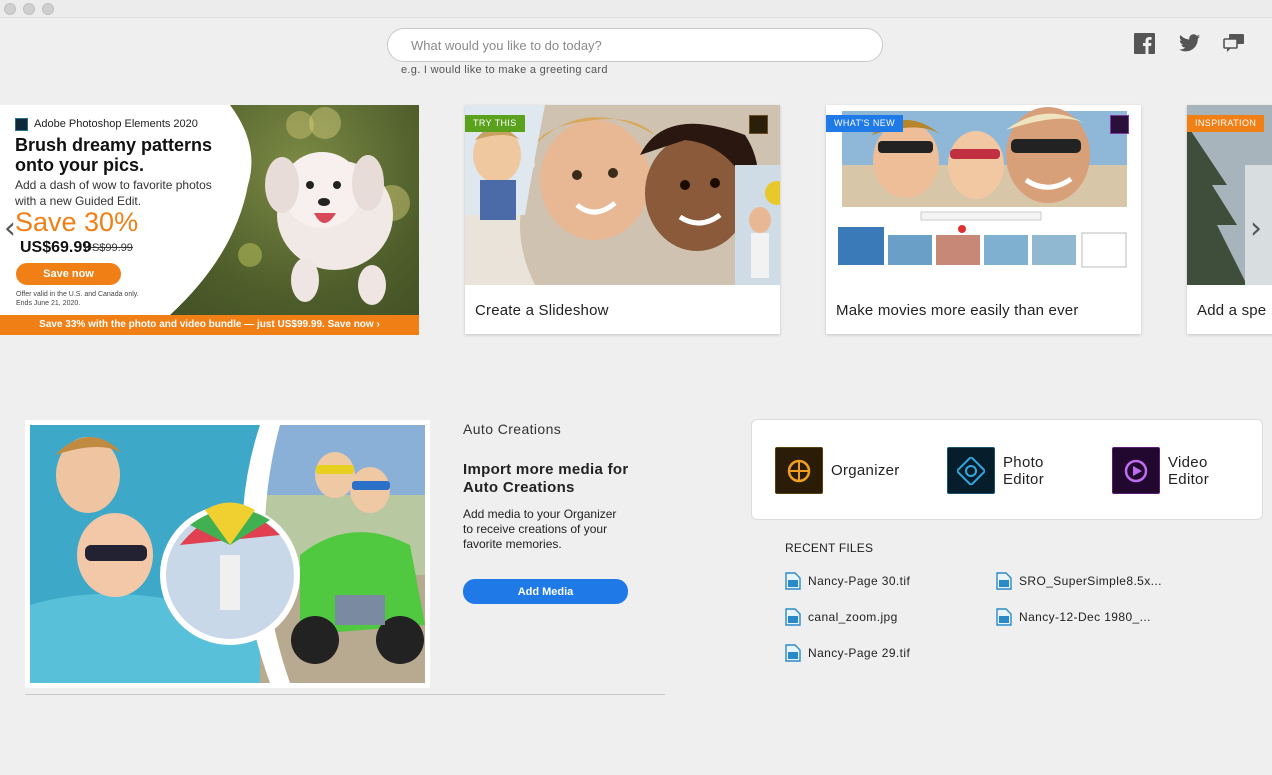  What do you see at coordinates (108, 248) in the screenshot?
I see `promo-old-price: US$99.99` at bounding box center [108, 248].